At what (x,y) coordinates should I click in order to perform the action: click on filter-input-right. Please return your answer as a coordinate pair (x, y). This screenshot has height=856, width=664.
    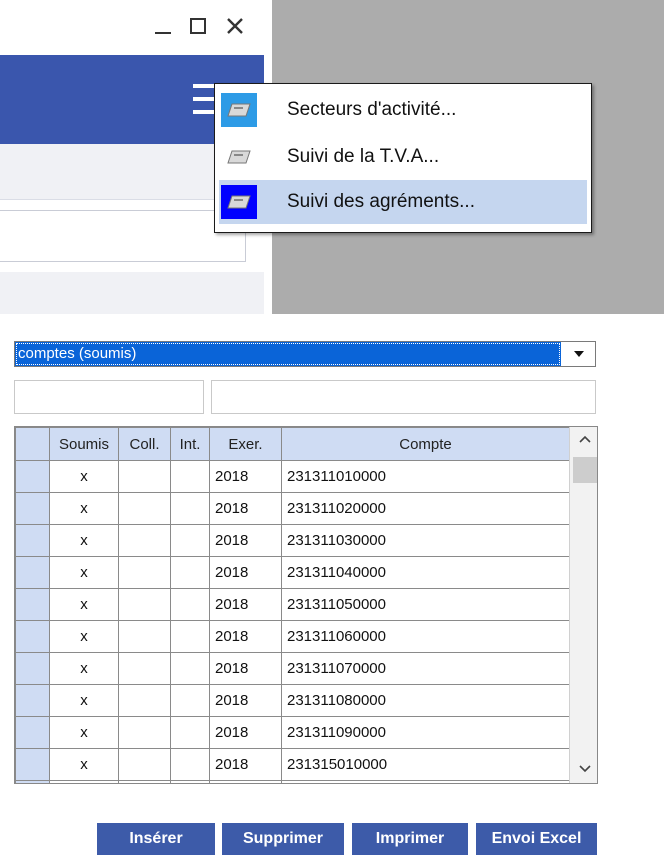
    Looking at the image, I should click on (403, 397).